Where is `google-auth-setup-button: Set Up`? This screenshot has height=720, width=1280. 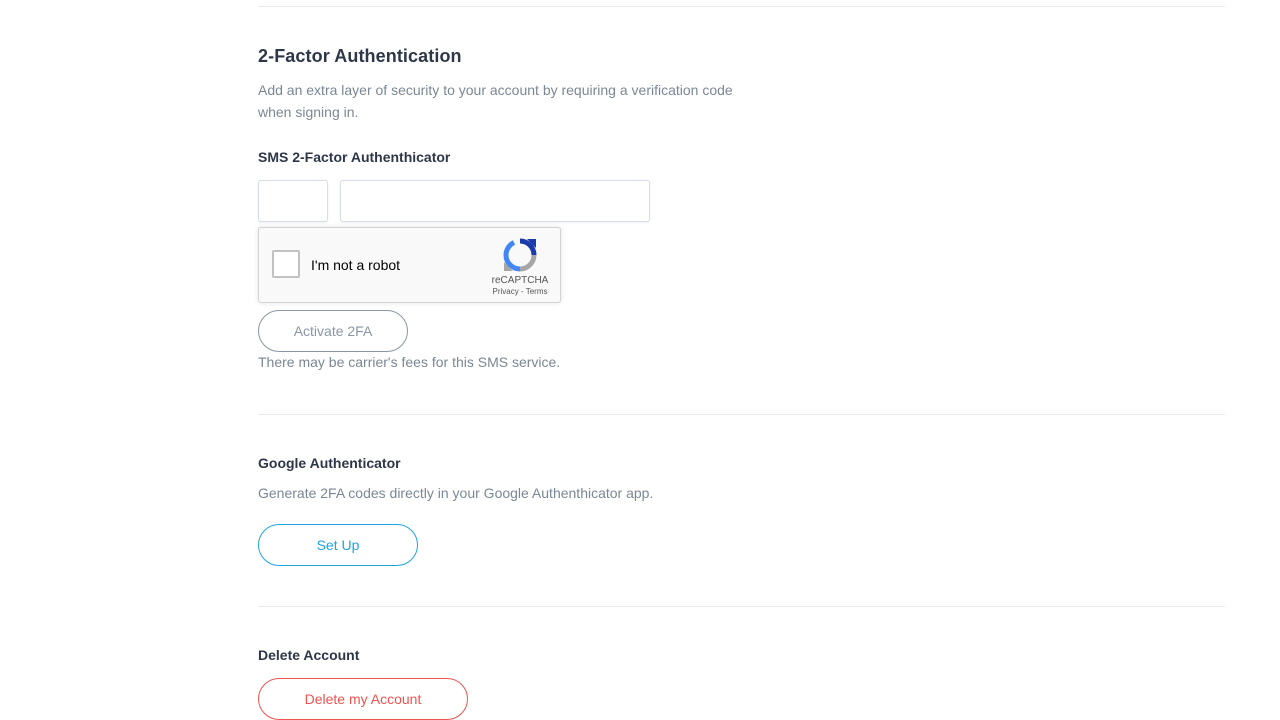
google-auth-setup-button: Set Up is located at coordinates (338, 545).